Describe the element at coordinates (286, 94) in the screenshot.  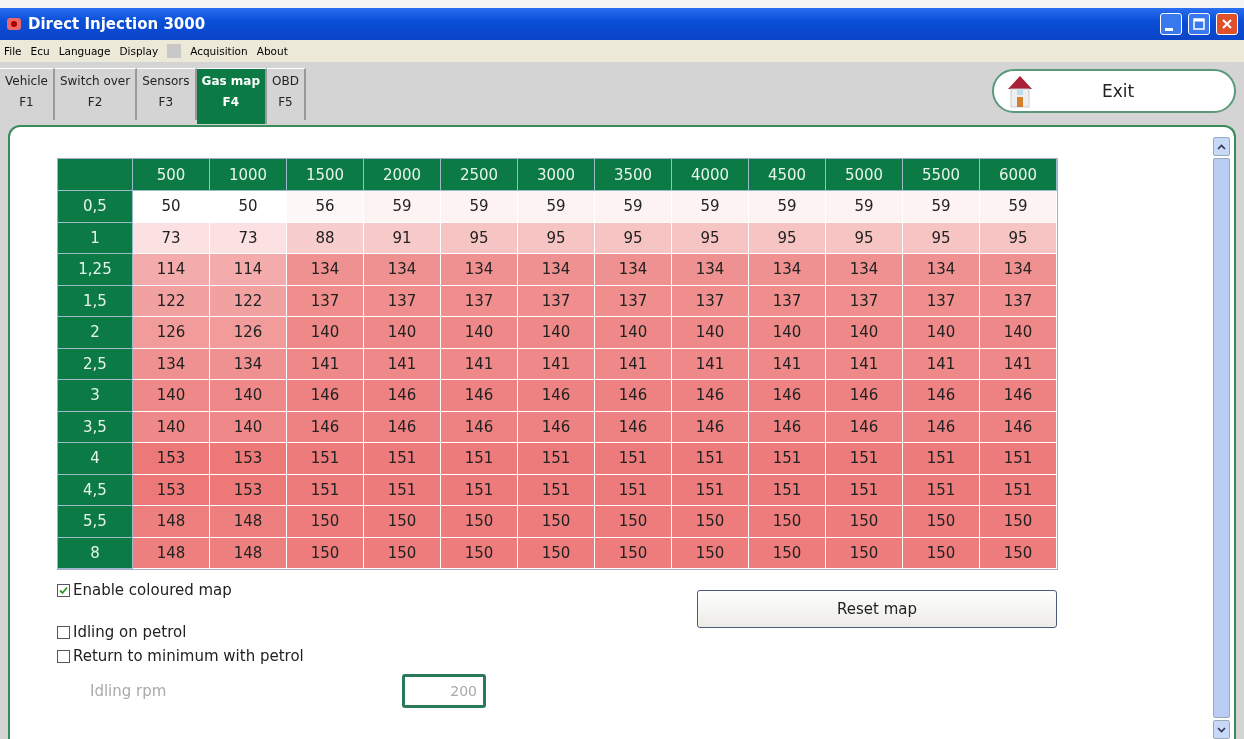
I see `tab: OBD F5` at that location.